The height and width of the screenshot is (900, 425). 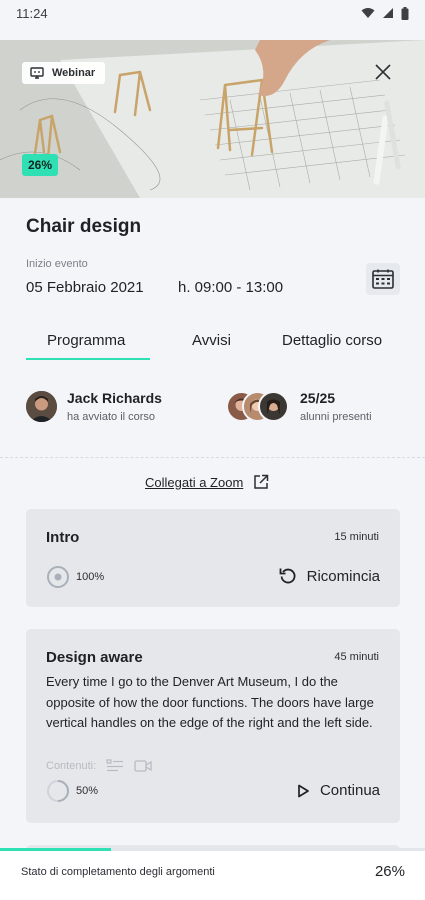 What do you see at coordinates (55, 849) in the screenshot?
I see `completion-progress-fill` at bounding box center [55, 849].